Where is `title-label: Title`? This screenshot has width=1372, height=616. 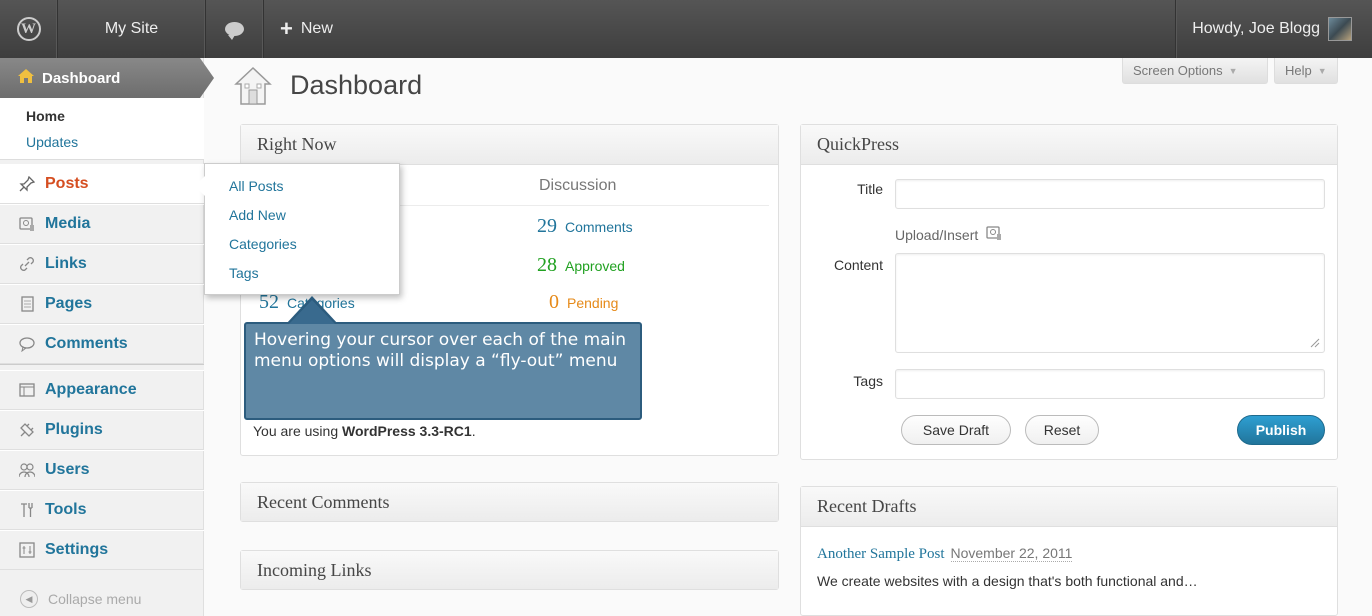 title-label: Title is located at coordinates (870, 189).